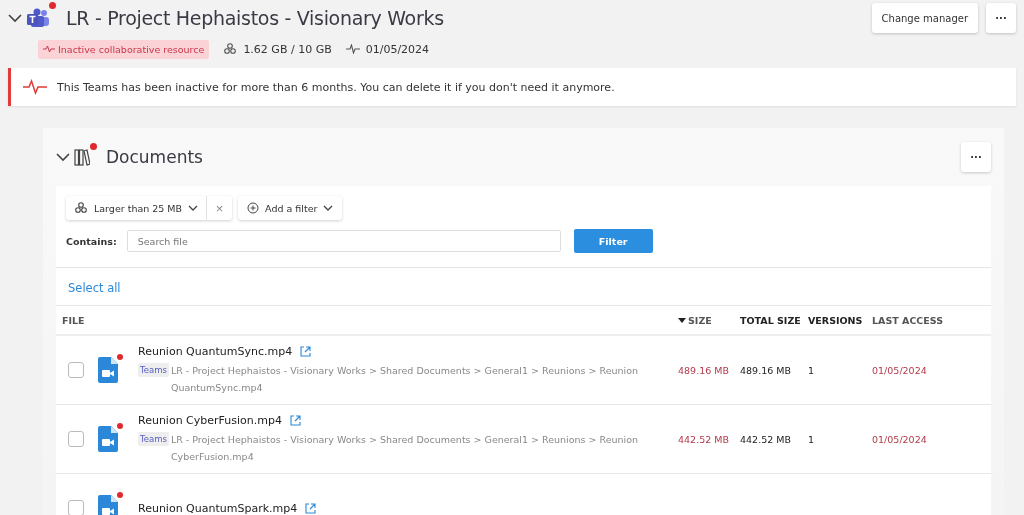 This screenshot has width=1024, height=515. What do you see at coordinates (38, 18) in the screenshot?
I see `teams-logo-icon` at bounding box center [38, 18].